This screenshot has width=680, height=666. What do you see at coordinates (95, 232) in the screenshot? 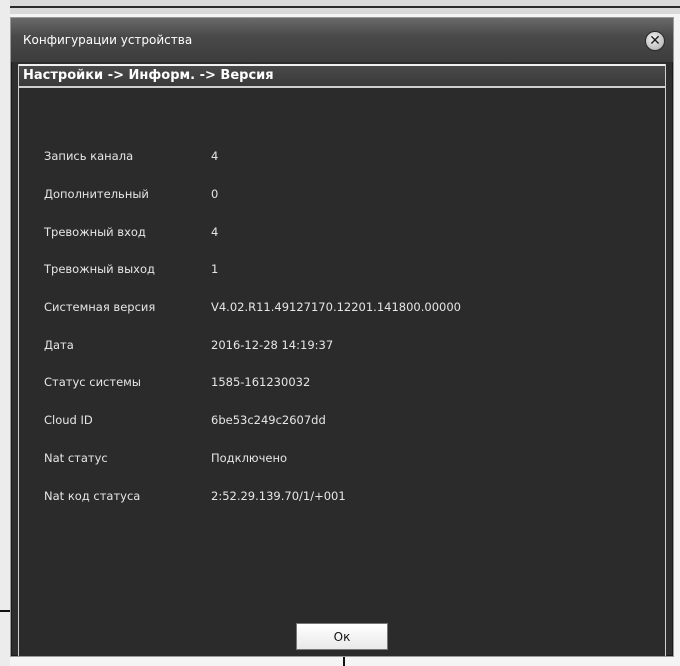
I see `info-label: Тревожный вход` at bounding box center [95, 232].